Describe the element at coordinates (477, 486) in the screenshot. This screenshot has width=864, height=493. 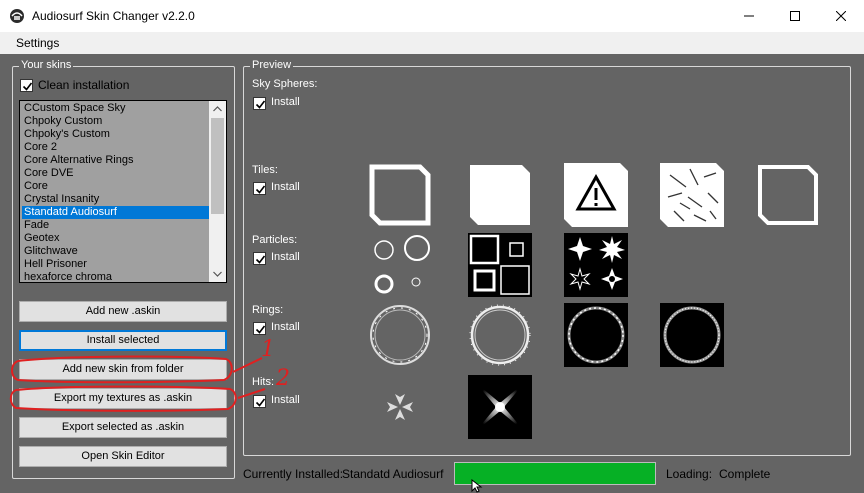
I see `mouse-cursor-icon` at that location.